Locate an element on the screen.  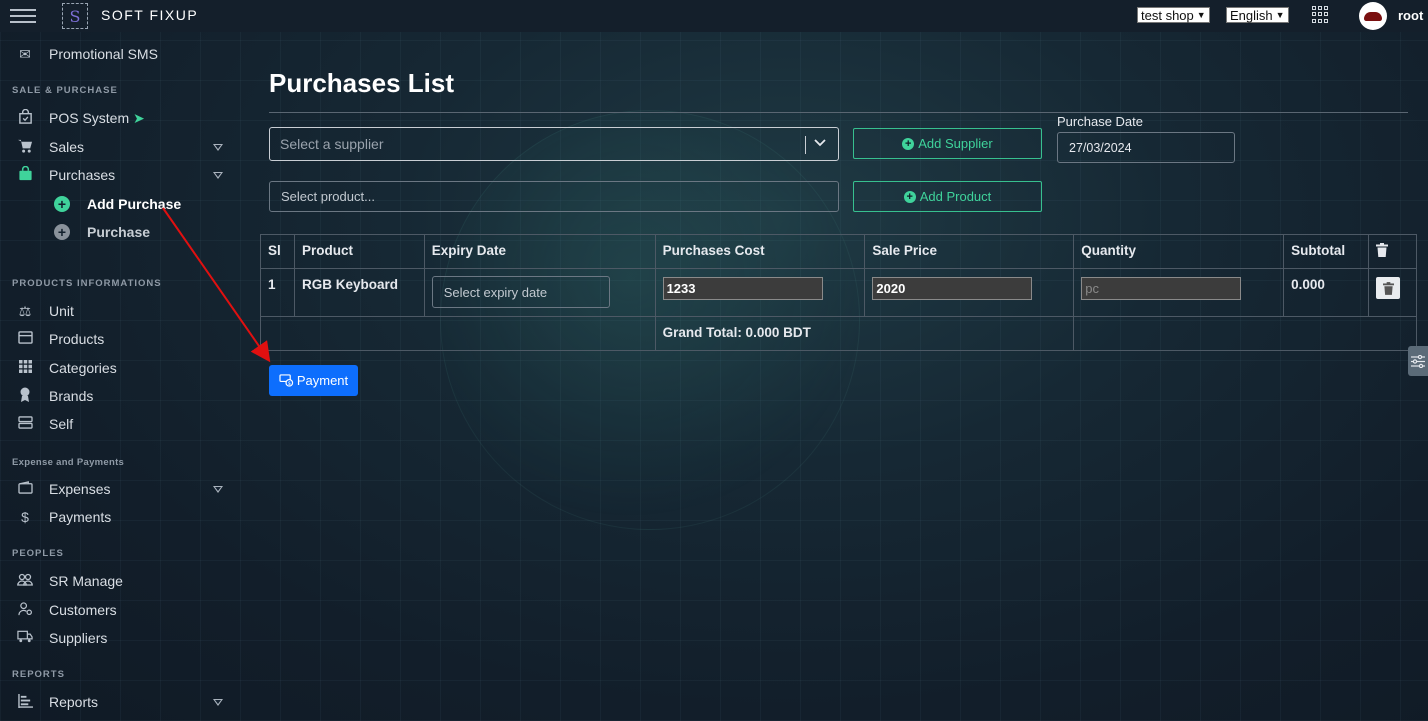
sidebar-item-label: Categories is located at coordinates (83, 368).